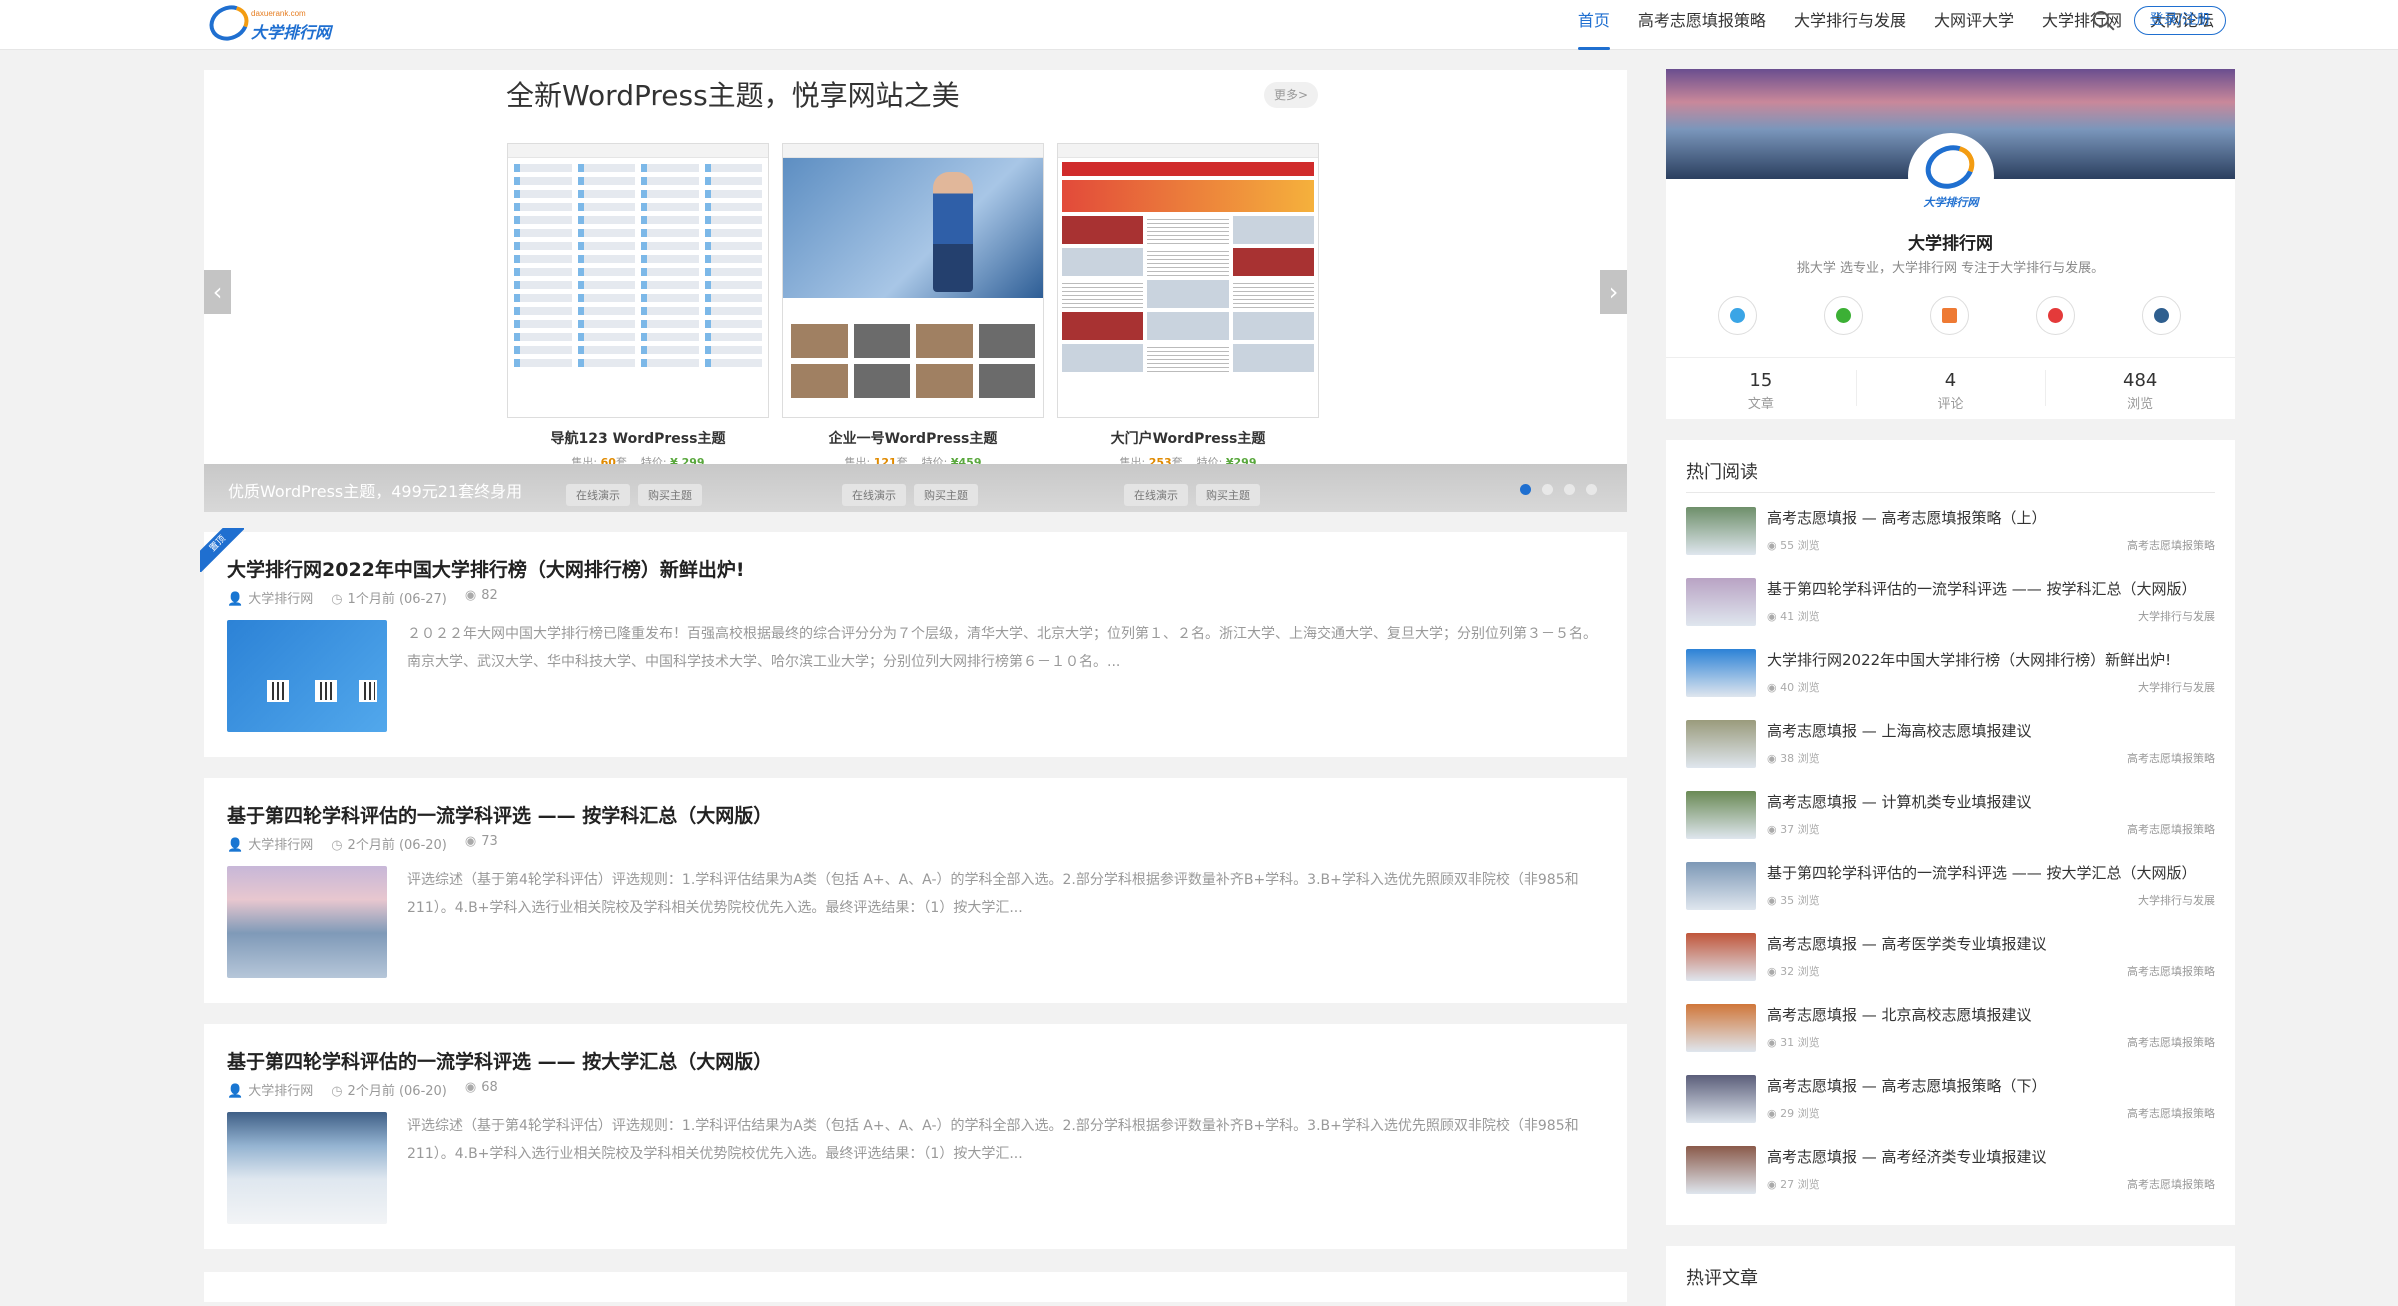  Describe the element at coordinates (499, 1060) in the screenshot. I see `post-title: 基于第四轮学科评估的一流学科评选 —— 按大学汇总（大网版）` at that location.